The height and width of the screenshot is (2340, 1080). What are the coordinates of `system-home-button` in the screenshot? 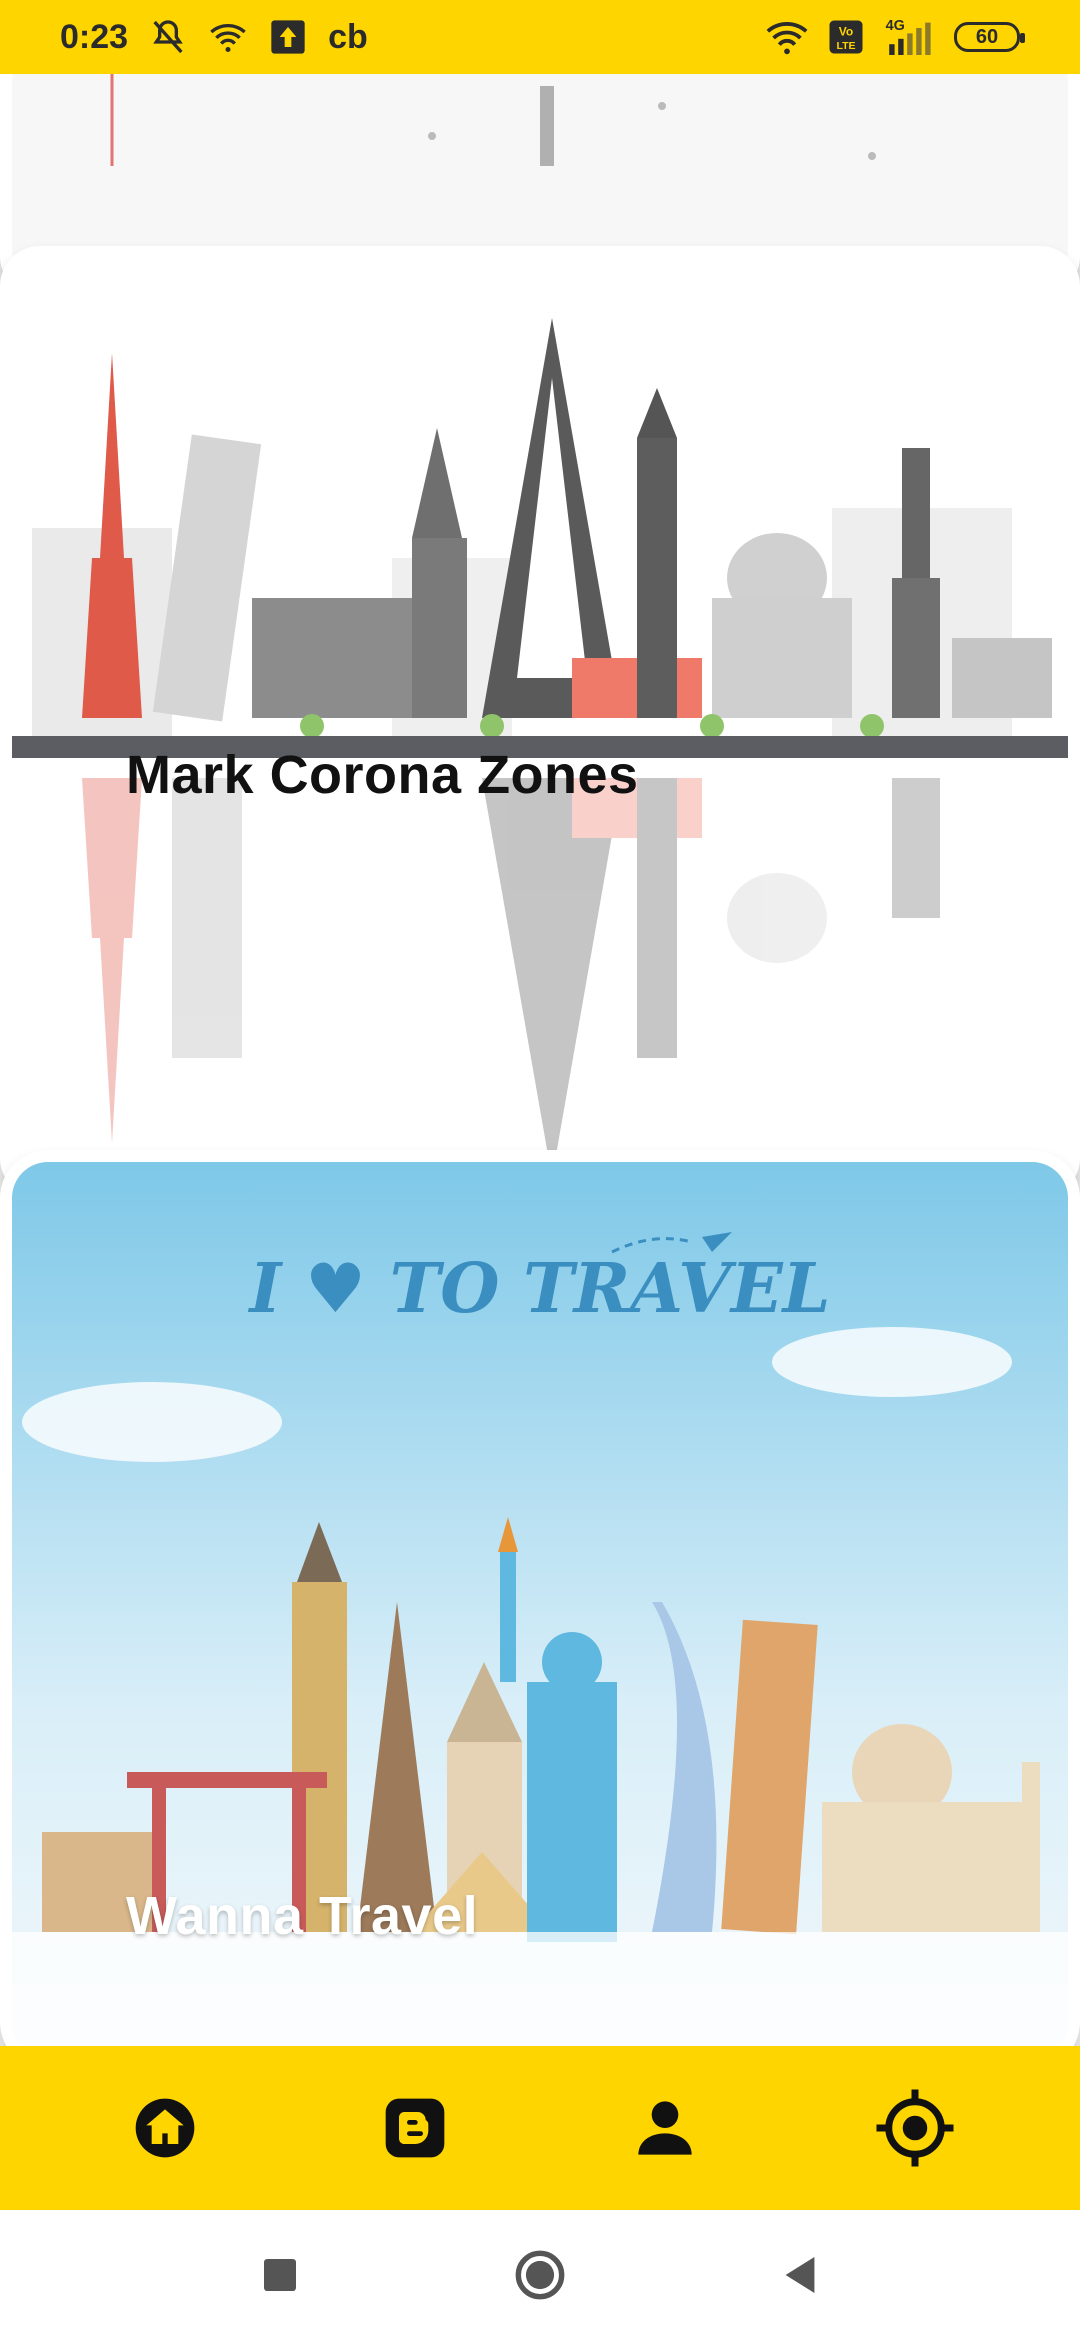 It's located at (540, 2275).